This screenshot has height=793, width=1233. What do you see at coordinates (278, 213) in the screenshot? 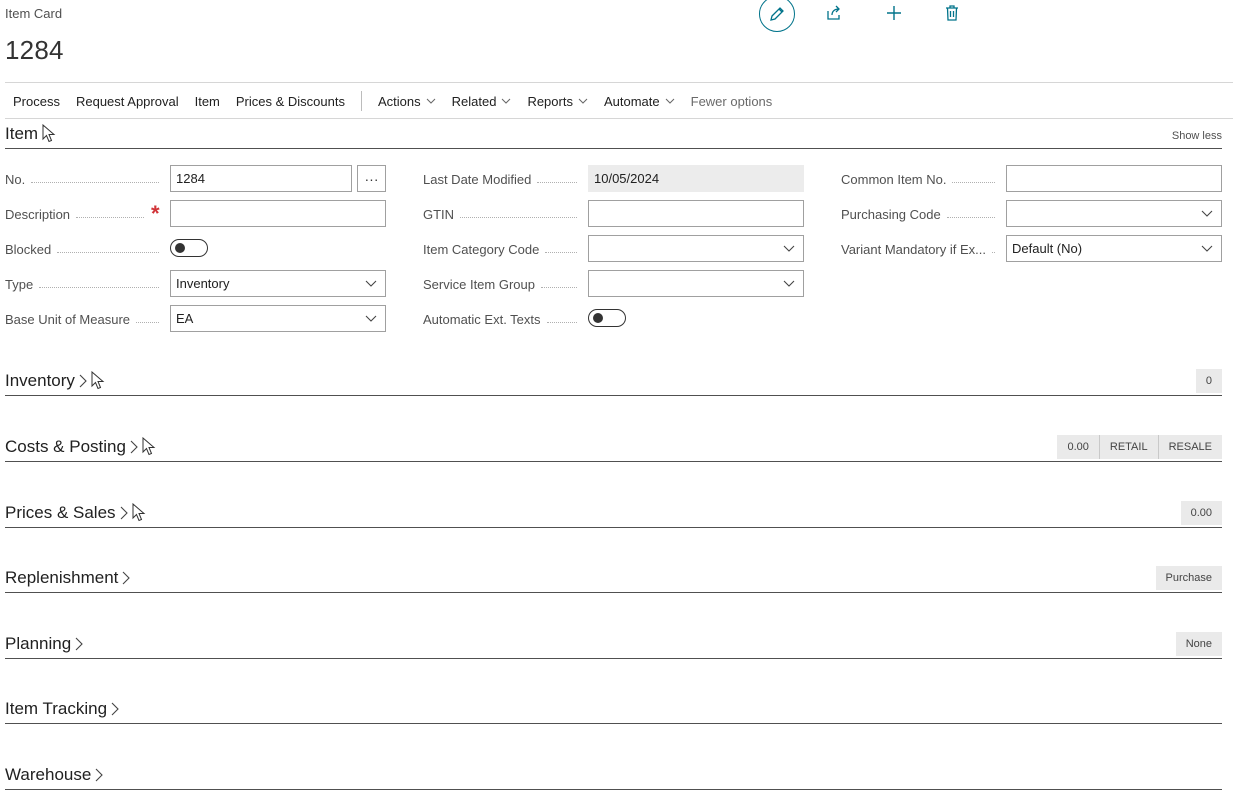
I see `description-input` at bounding box center [278, 213].